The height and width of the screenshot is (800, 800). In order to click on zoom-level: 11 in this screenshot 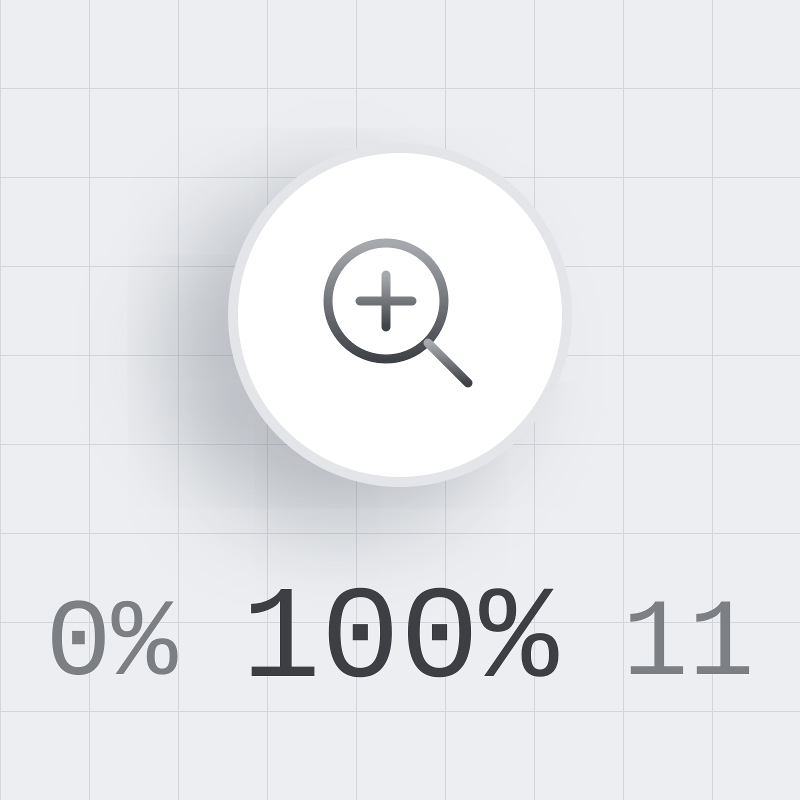, I will do `click(688, 646)`.